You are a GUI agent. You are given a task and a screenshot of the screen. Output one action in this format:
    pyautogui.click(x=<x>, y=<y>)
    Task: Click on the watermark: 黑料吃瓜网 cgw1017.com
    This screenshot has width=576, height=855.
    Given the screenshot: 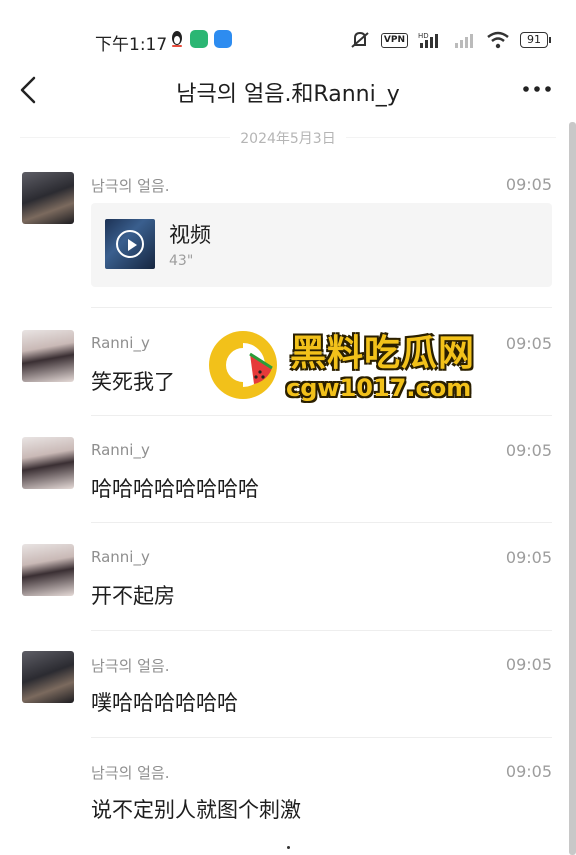 What is the action you would take?
    pyautogui.click(x=356, y=366)
    